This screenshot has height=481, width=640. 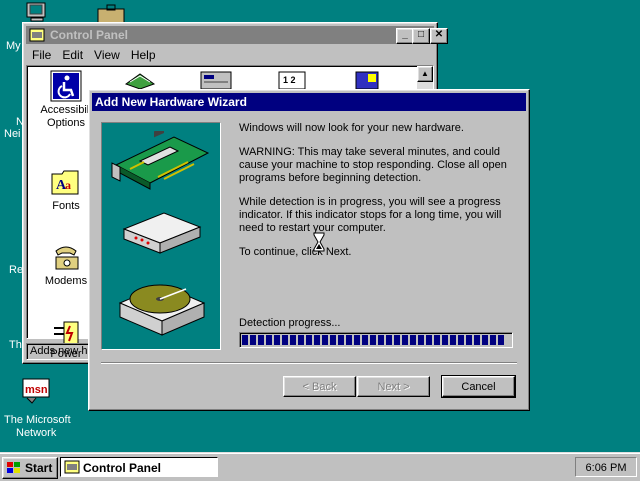 I want to click on msn-logo-icon: msn, so click(x=36, y=391).